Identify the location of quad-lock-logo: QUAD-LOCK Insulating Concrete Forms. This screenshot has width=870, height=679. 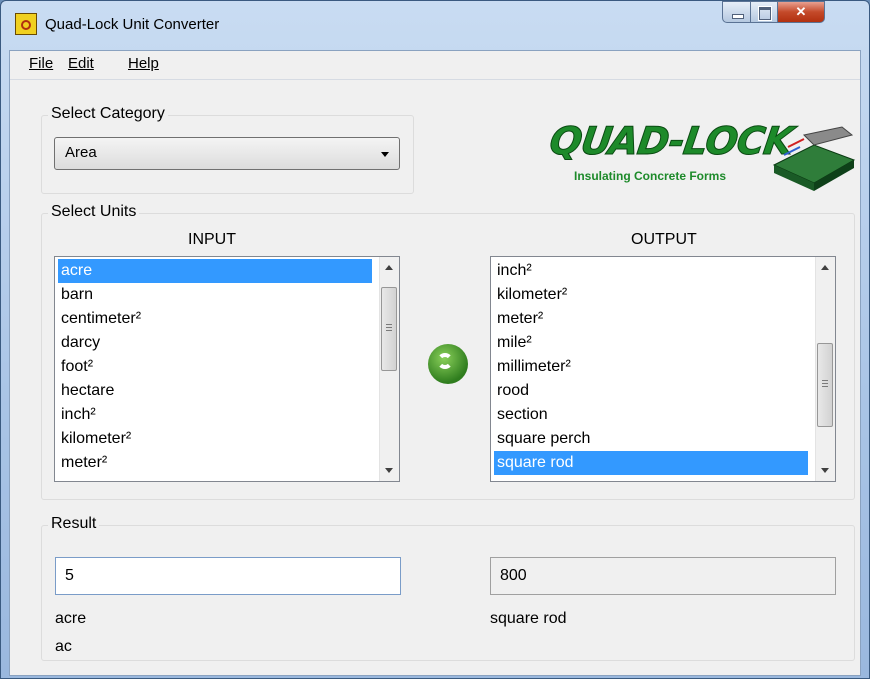
(702, 156).